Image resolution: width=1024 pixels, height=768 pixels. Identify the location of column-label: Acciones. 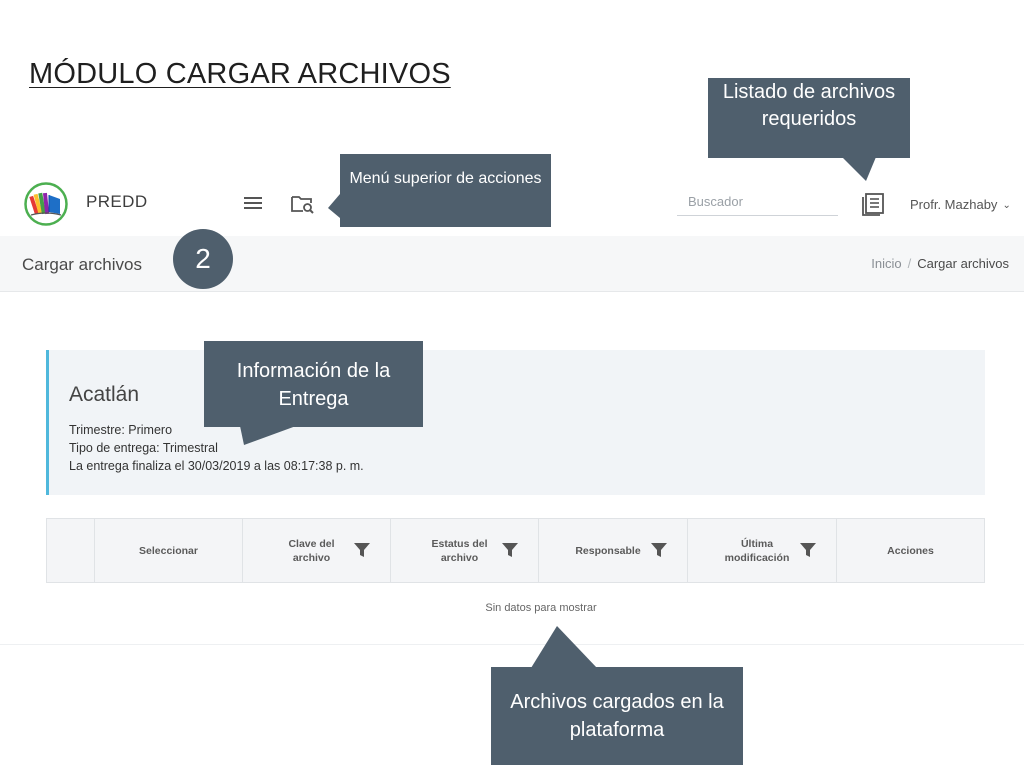
(910, 550).